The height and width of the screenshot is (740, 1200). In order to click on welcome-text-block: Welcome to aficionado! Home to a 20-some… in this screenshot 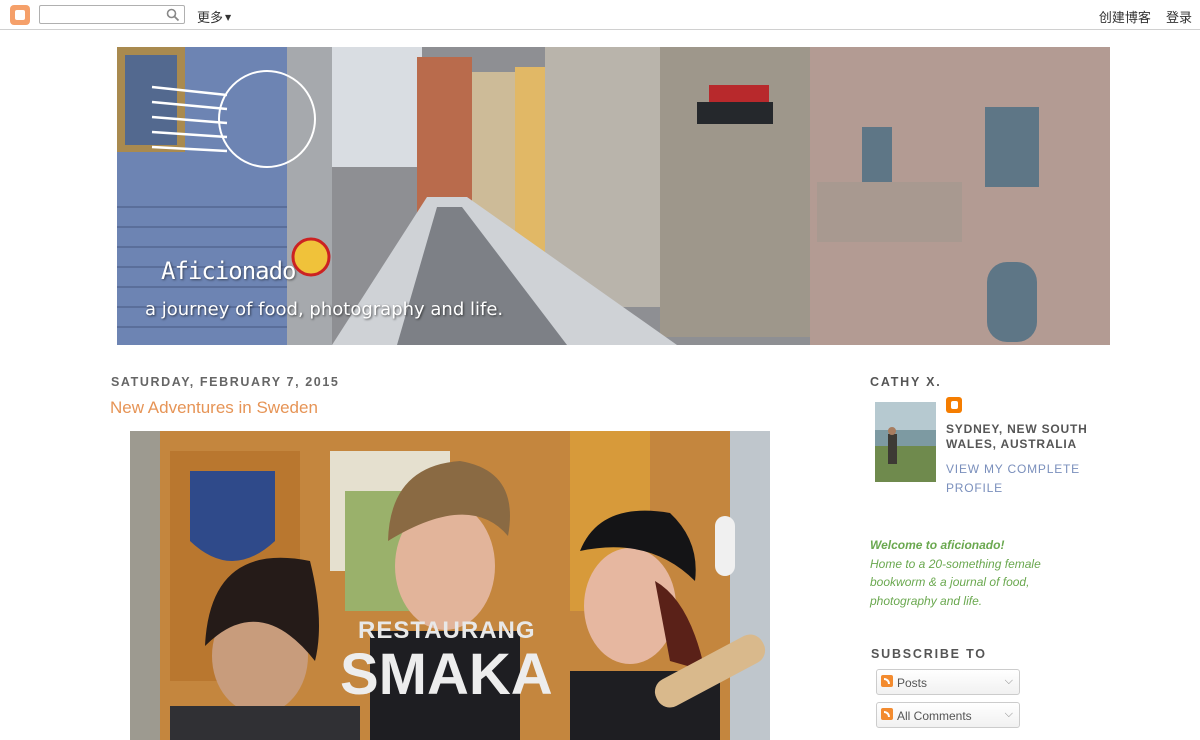, I will do `click(970, 573)`.